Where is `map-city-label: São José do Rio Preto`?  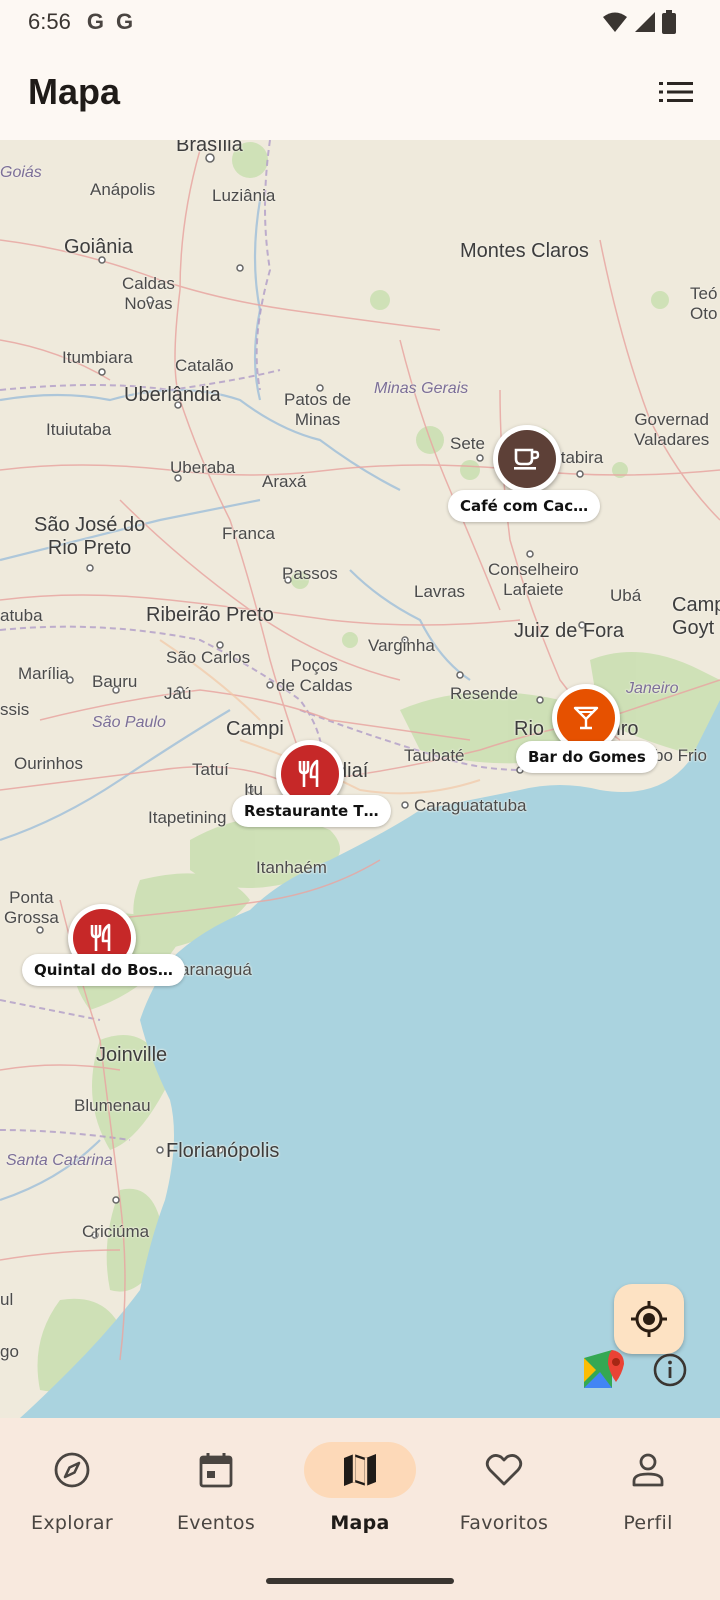
map-city-label: São José do Rio Preto is located at coordinates (90, 536).